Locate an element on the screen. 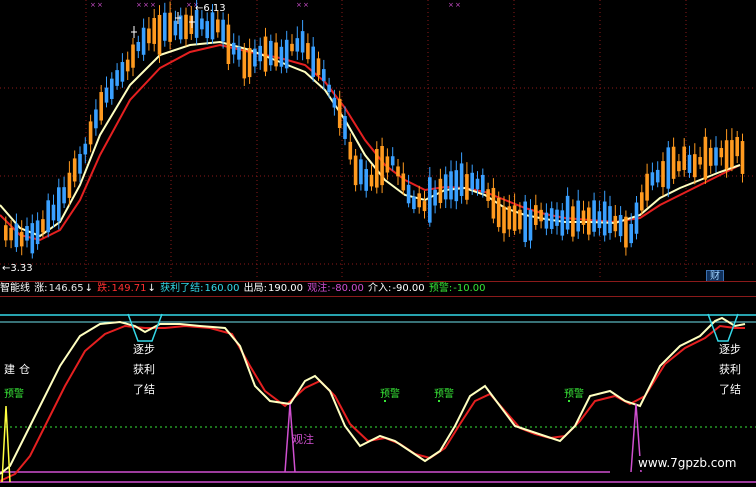  signal-warn-2: 预警 is located at coordinates (390, 394).